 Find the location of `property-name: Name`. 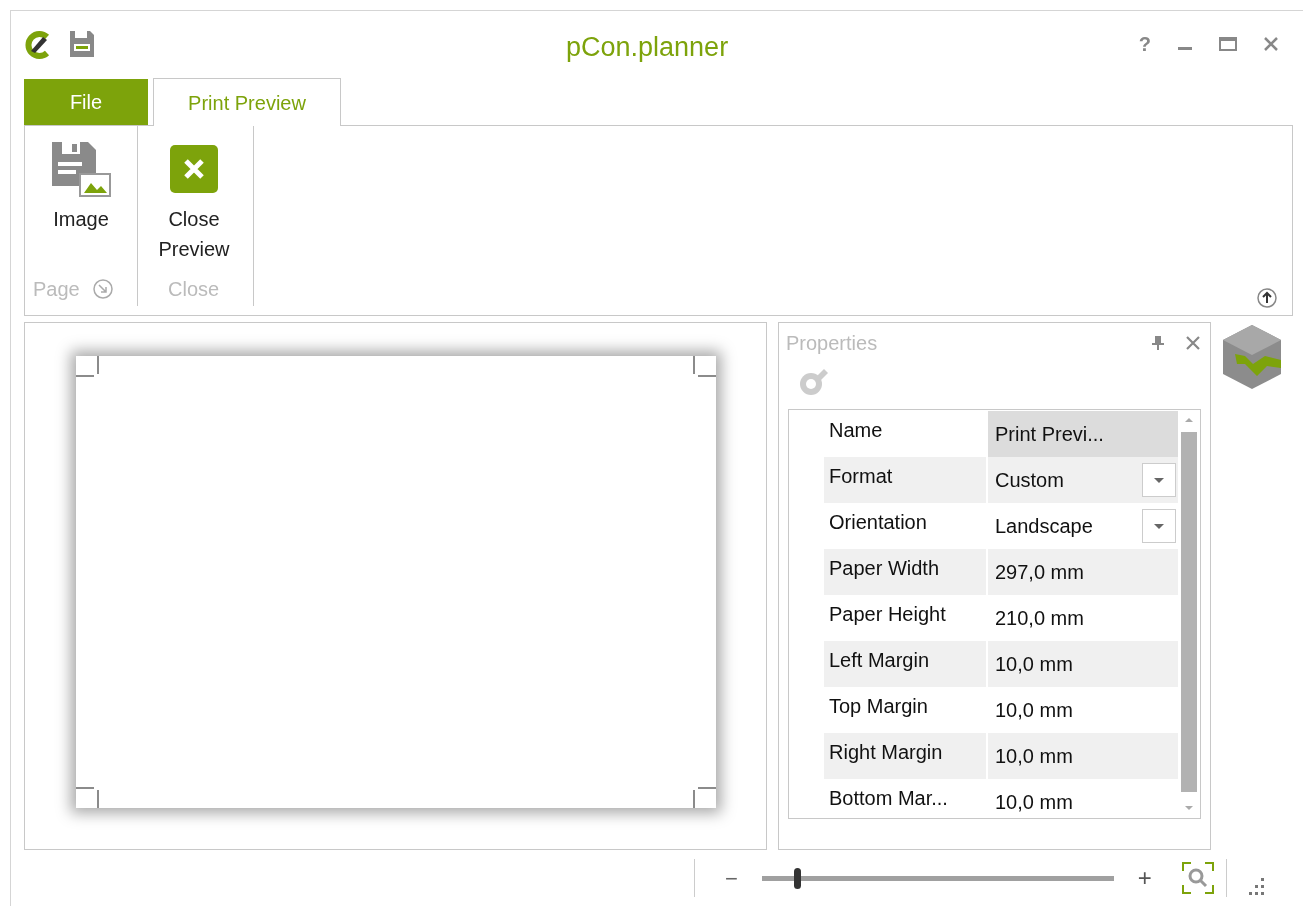

property-name: Name is located at coordinates (856, 430).